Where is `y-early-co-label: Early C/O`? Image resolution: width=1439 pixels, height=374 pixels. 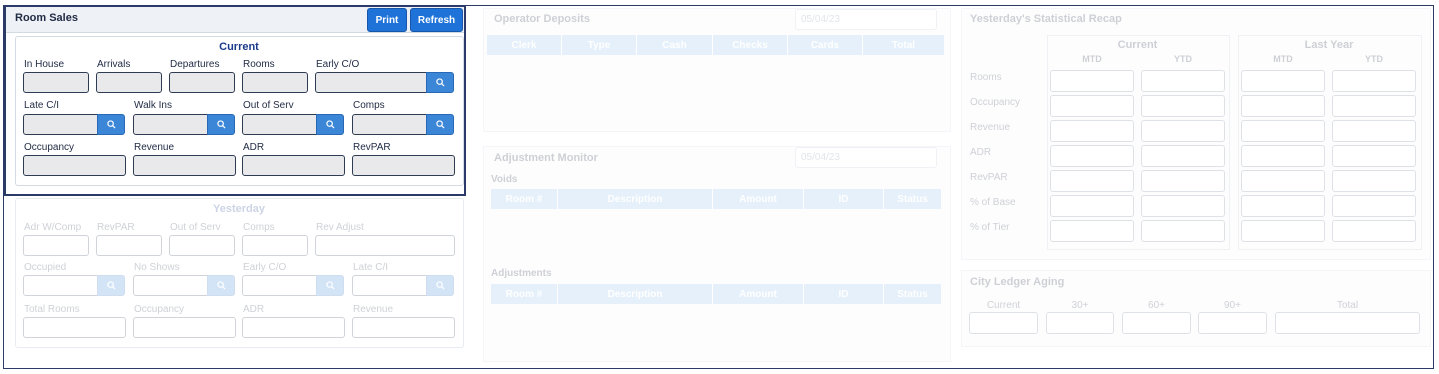
y-early-co-label: Early C/O is located at coordinates (265, 267).